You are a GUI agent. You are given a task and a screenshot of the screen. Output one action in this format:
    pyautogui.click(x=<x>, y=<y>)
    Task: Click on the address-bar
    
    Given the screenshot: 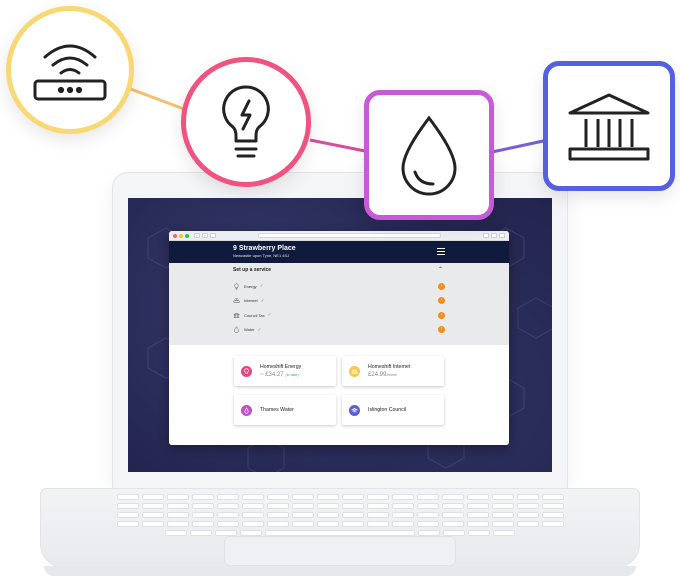 What is the action you would take?
    pyautogui.click(x=349, y=235)
    